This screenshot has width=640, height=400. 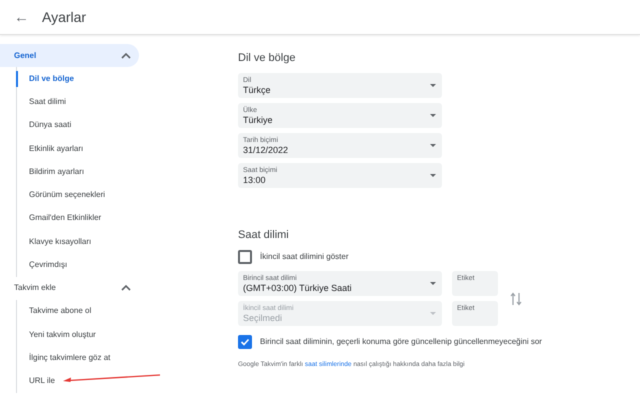 What do you see at coordinates (54, 311) in the screenshot?
I see `sidebar-item: Takvime abone ol` at bounding box center [54, 311].